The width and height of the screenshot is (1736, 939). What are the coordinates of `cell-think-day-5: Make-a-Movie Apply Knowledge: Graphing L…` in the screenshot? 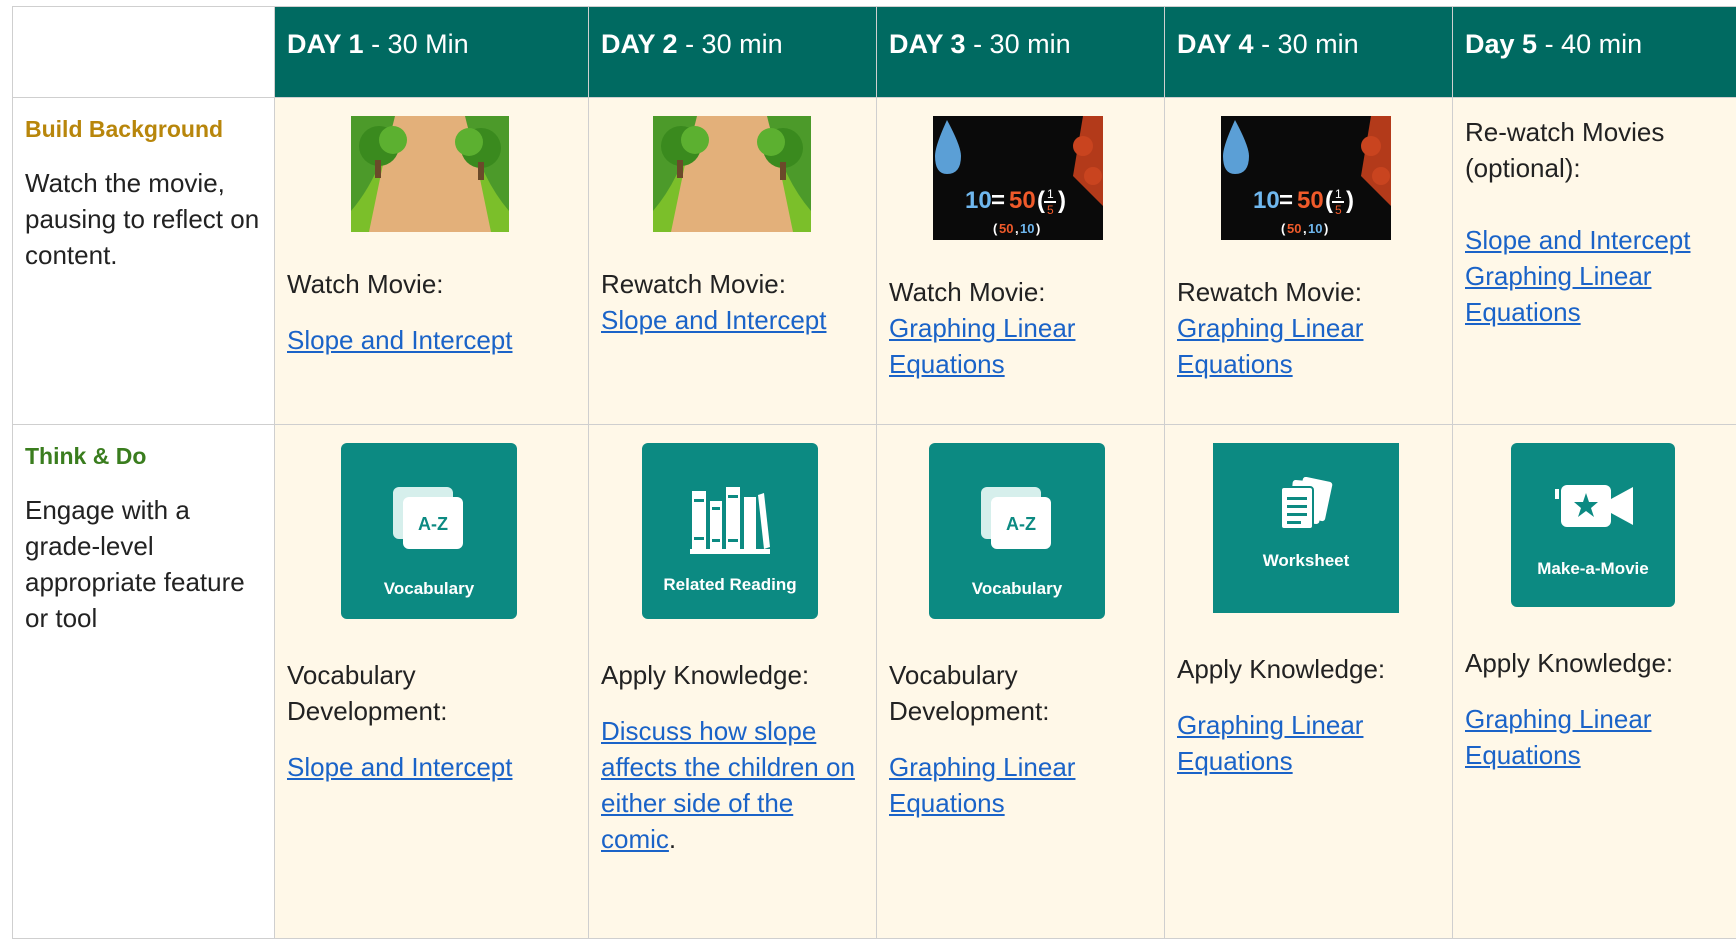 It's located at (1594, 682).